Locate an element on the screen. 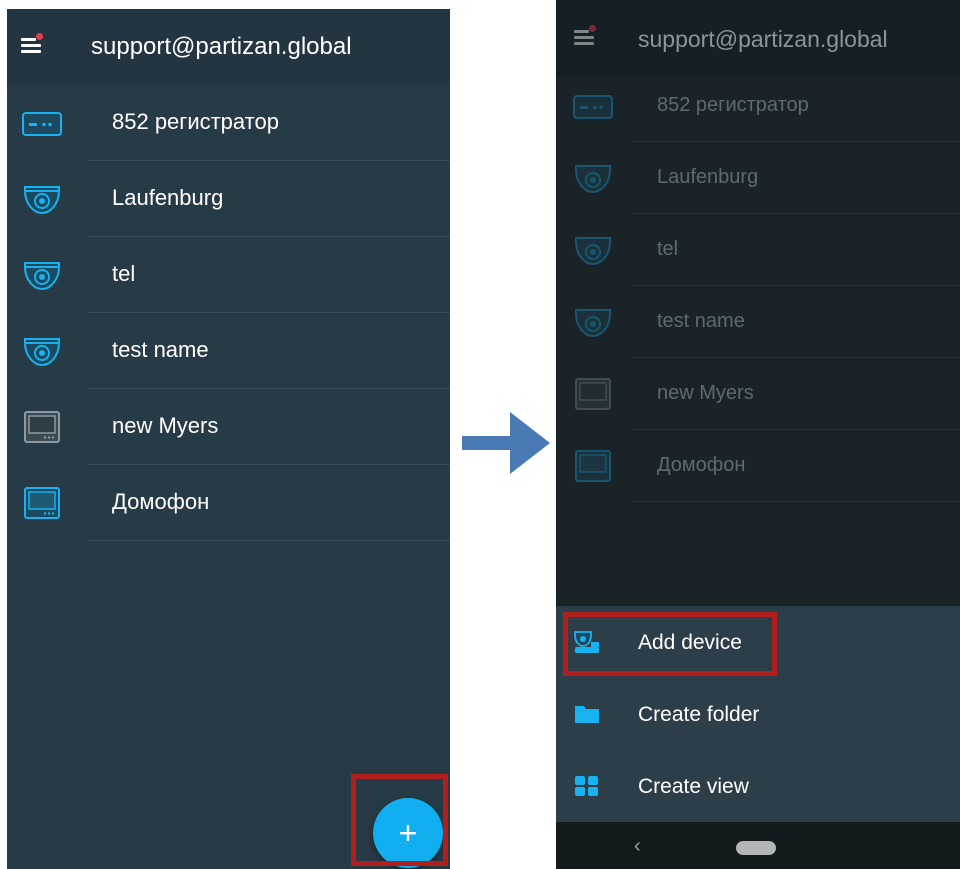 The width and height of the screenshot is (960, 869). grid-view-icon is located at coordinates (586, 786).